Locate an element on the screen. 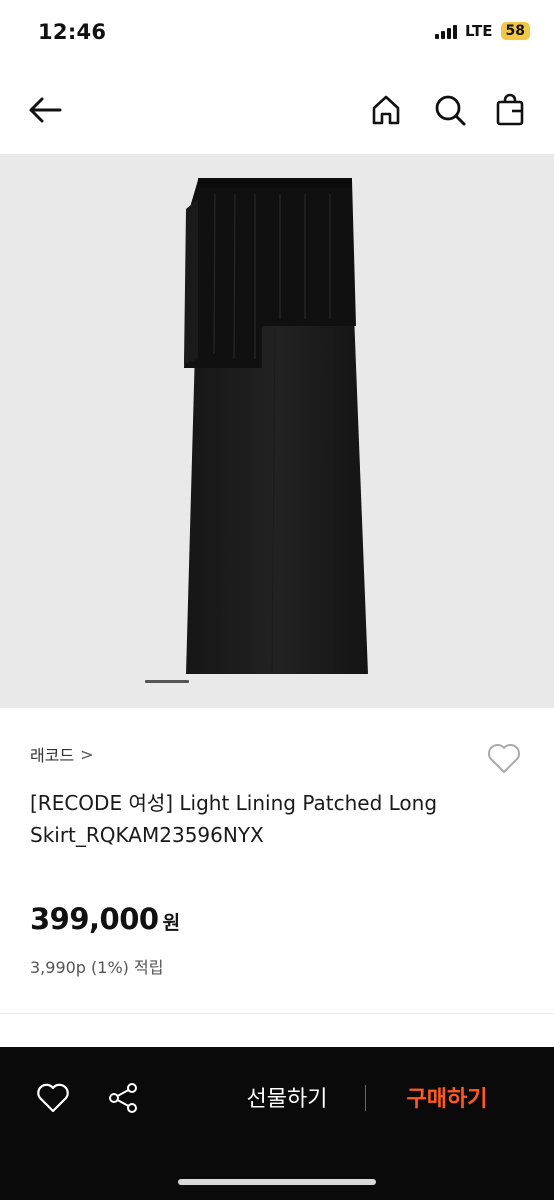 The width and height of the screenshot is (554, 1200). shopping-bag-button is located at coordinates (510, 110).